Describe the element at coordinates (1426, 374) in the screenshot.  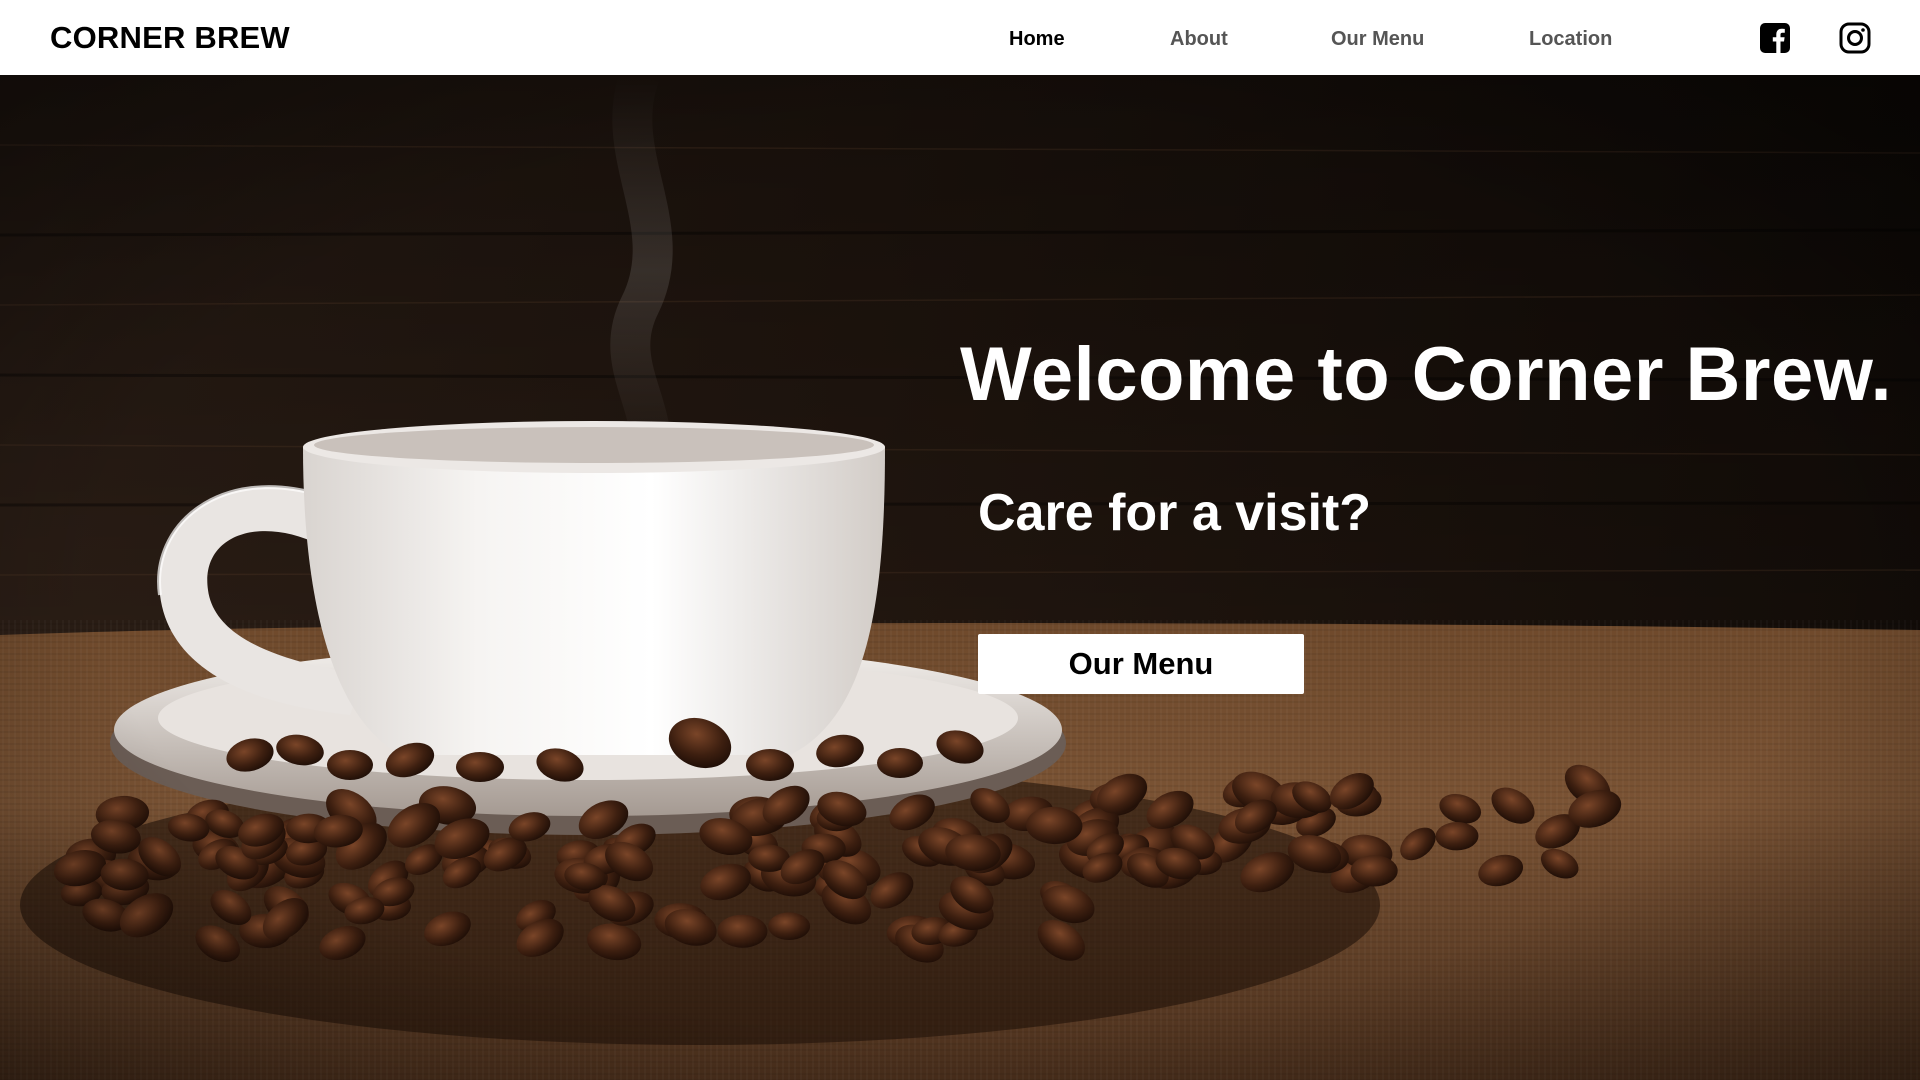
I see `hero-headline: Welcome to Corner Brew.` at that location.